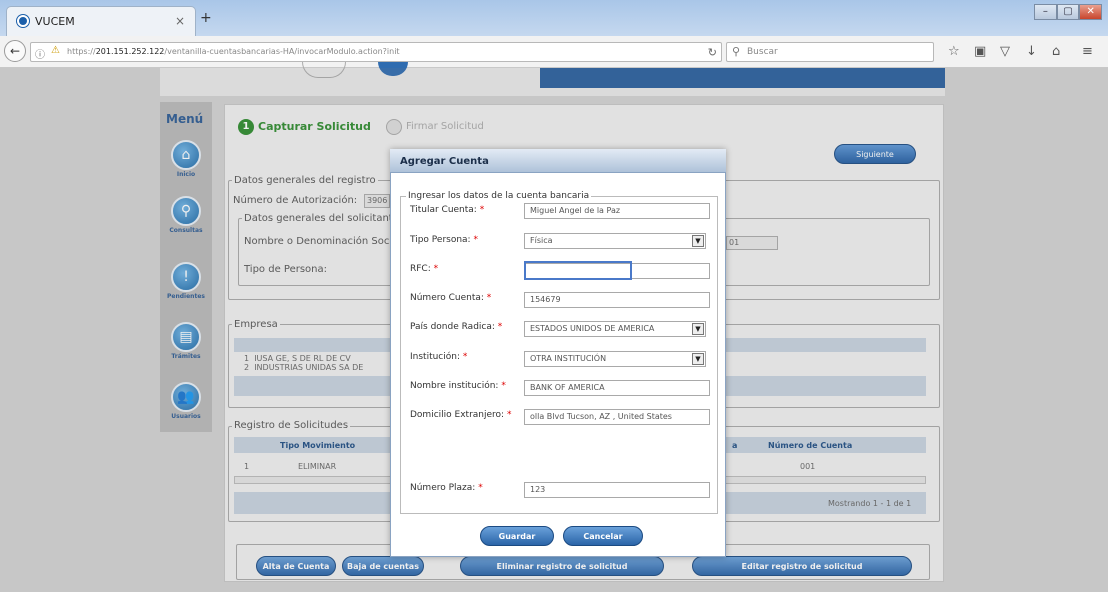  Describe the element at coordinates (81, 51) in the screenshot. I see `url-prefix: https://` at that location.